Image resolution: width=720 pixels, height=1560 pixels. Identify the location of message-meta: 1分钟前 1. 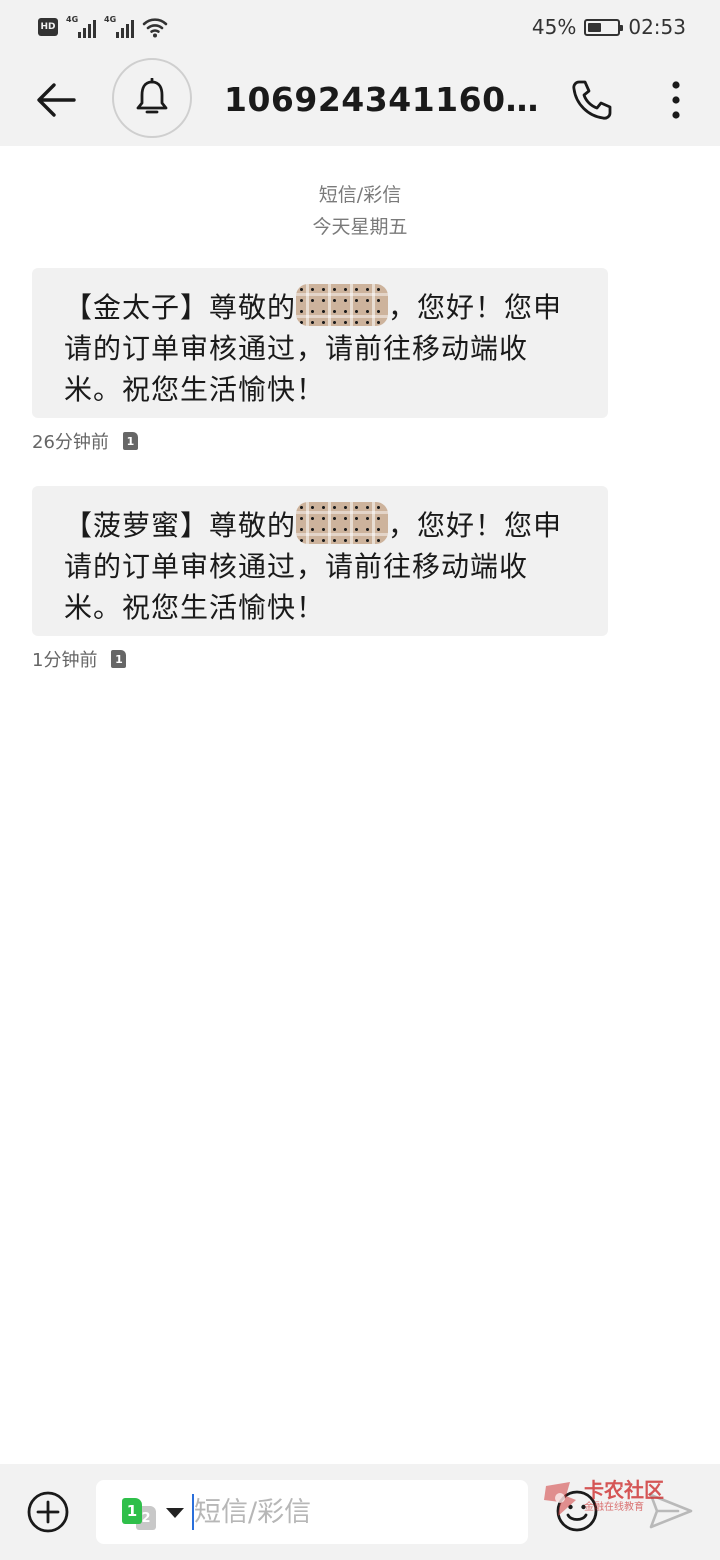
(79, 659).